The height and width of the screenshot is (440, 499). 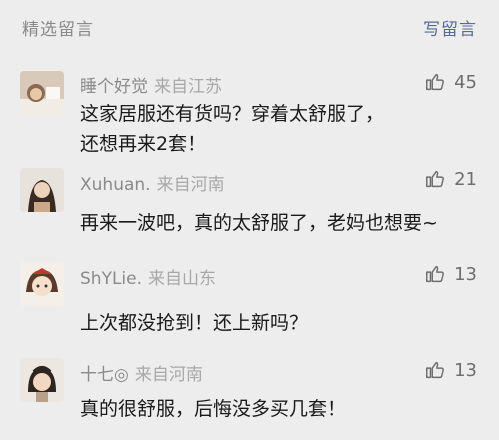 I want to click on comment-location: 来自江苏, so click(x=188, y=87).